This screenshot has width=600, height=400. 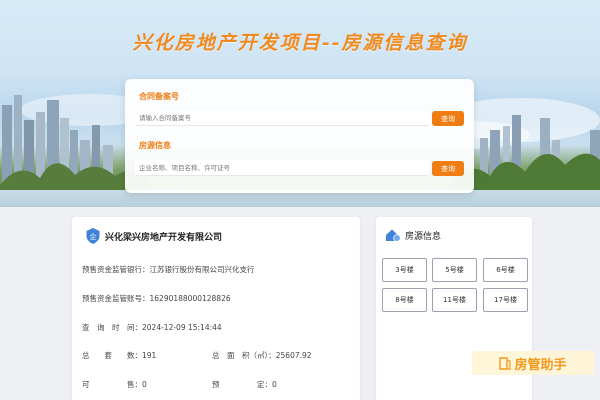 I want to click on company-header: 企 兴化梁兴房地产开发有限公司, so click(x=154, y=236).